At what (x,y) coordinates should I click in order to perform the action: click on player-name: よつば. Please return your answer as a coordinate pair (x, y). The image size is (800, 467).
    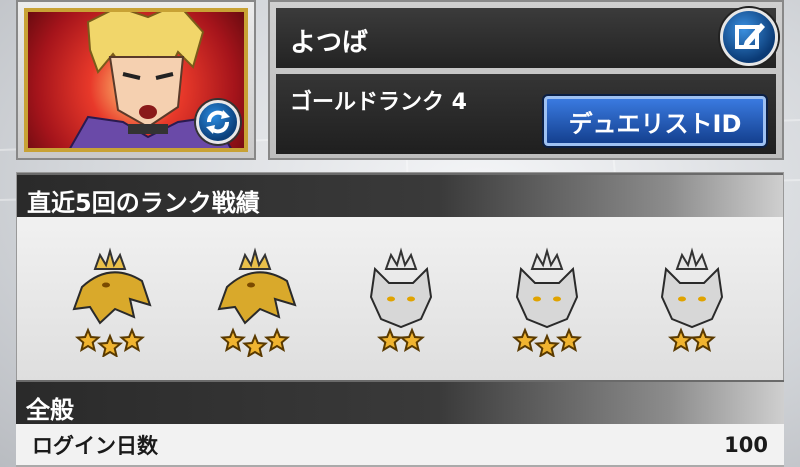
    Looking at the image, I should click on (329, 43).